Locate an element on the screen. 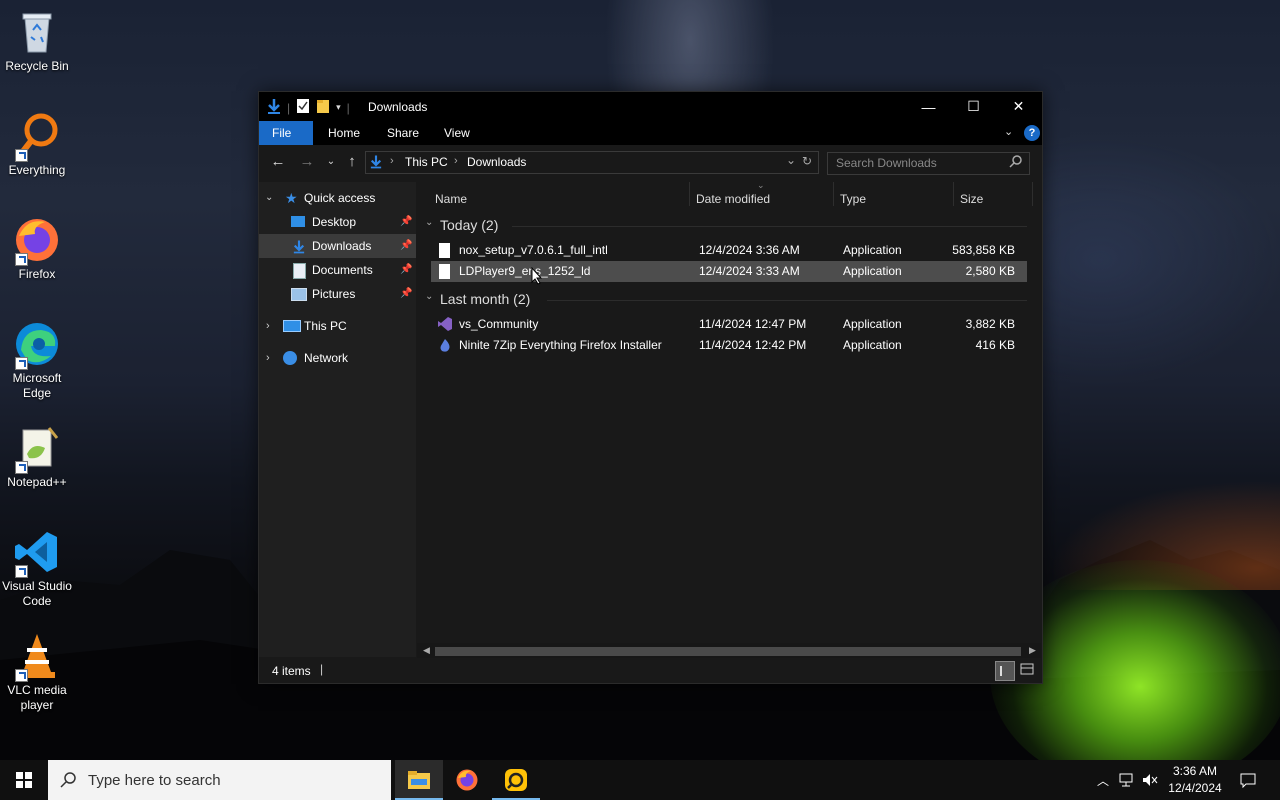  qat-customize-icon: ▾ is located at coordinates (338, 107).